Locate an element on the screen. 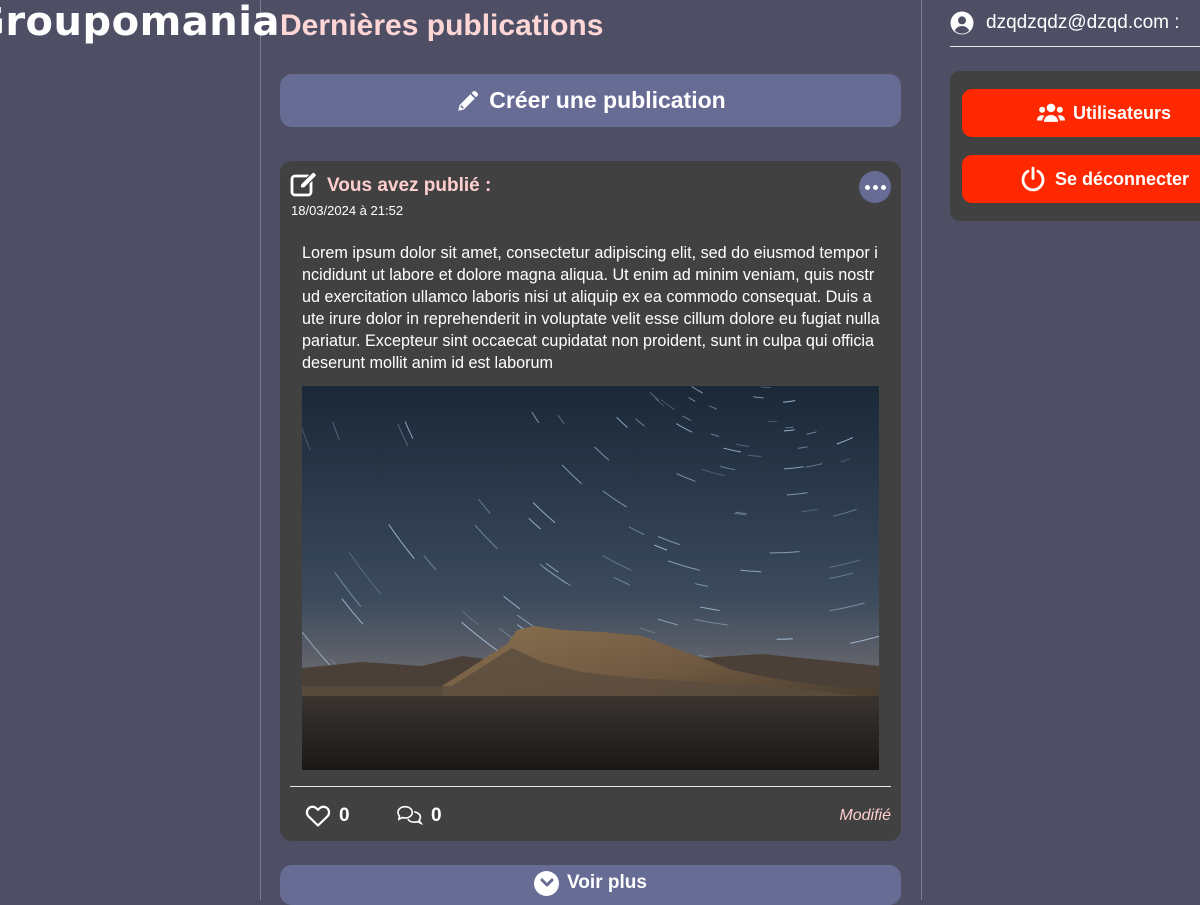 Image resolution: width=1200 pixels, height=905 pixels. see-more-button: Voir plus is located at coordinates (590, 885).